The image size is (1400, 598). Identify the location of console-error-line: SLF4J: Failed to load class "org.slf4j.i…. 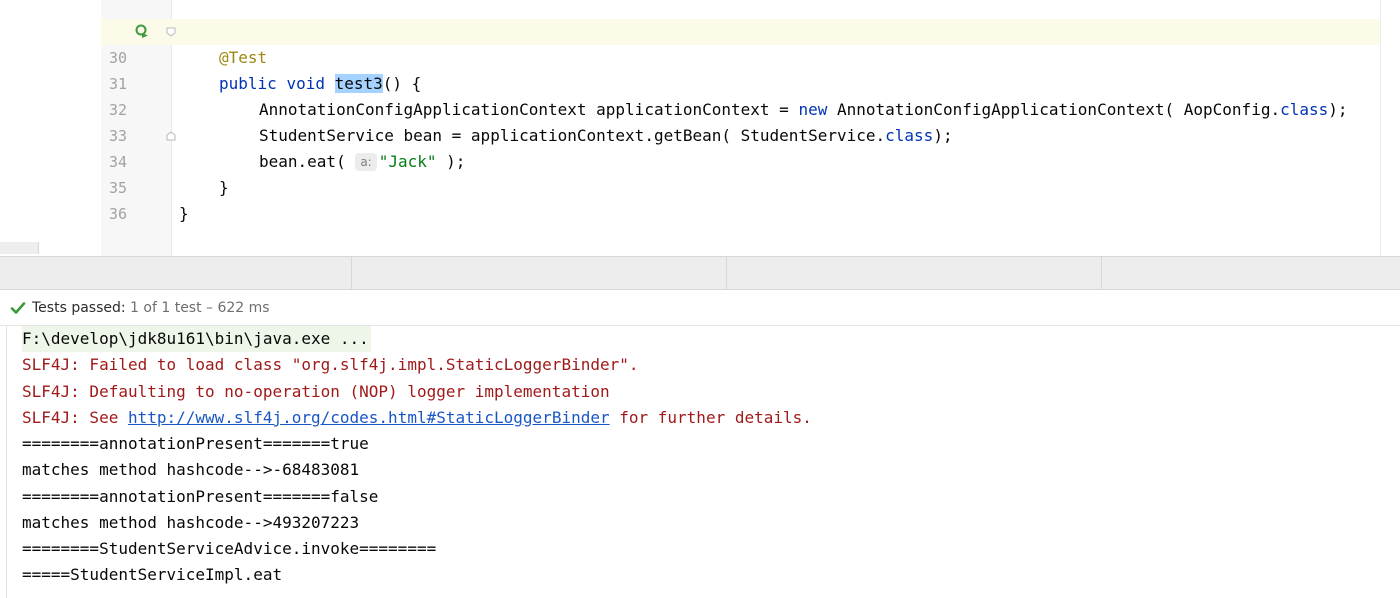
(330, 364).